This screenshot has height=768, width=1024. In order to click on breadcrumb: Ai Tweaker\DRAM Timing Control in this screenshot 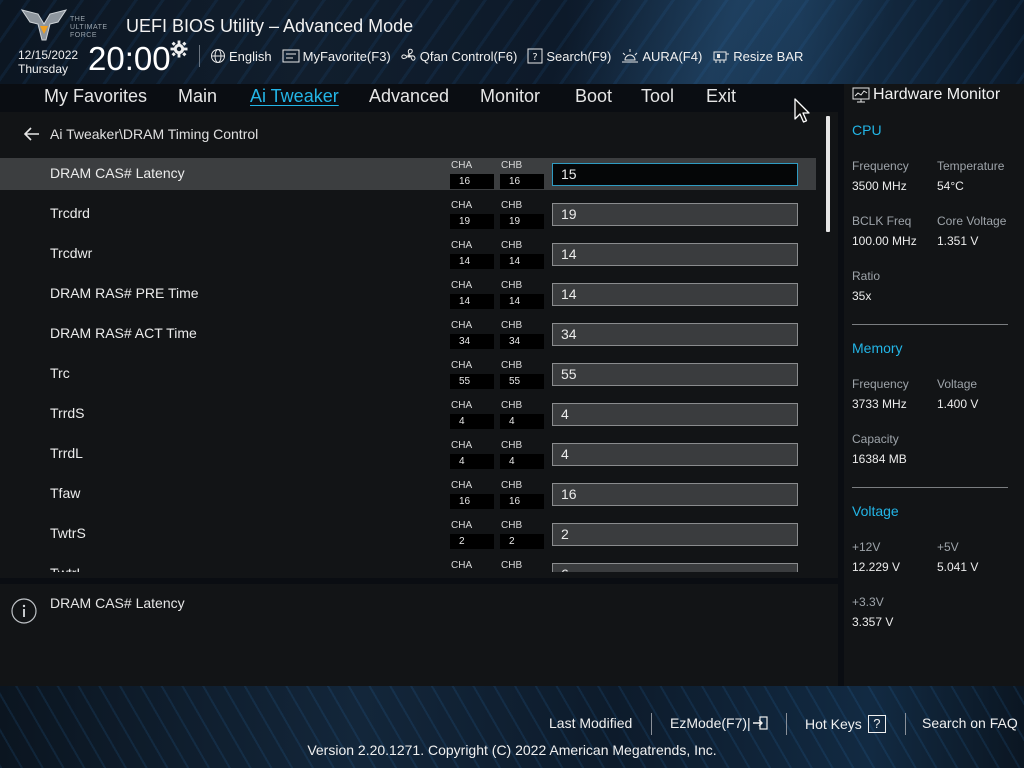, I will do `click(141, 134)`.